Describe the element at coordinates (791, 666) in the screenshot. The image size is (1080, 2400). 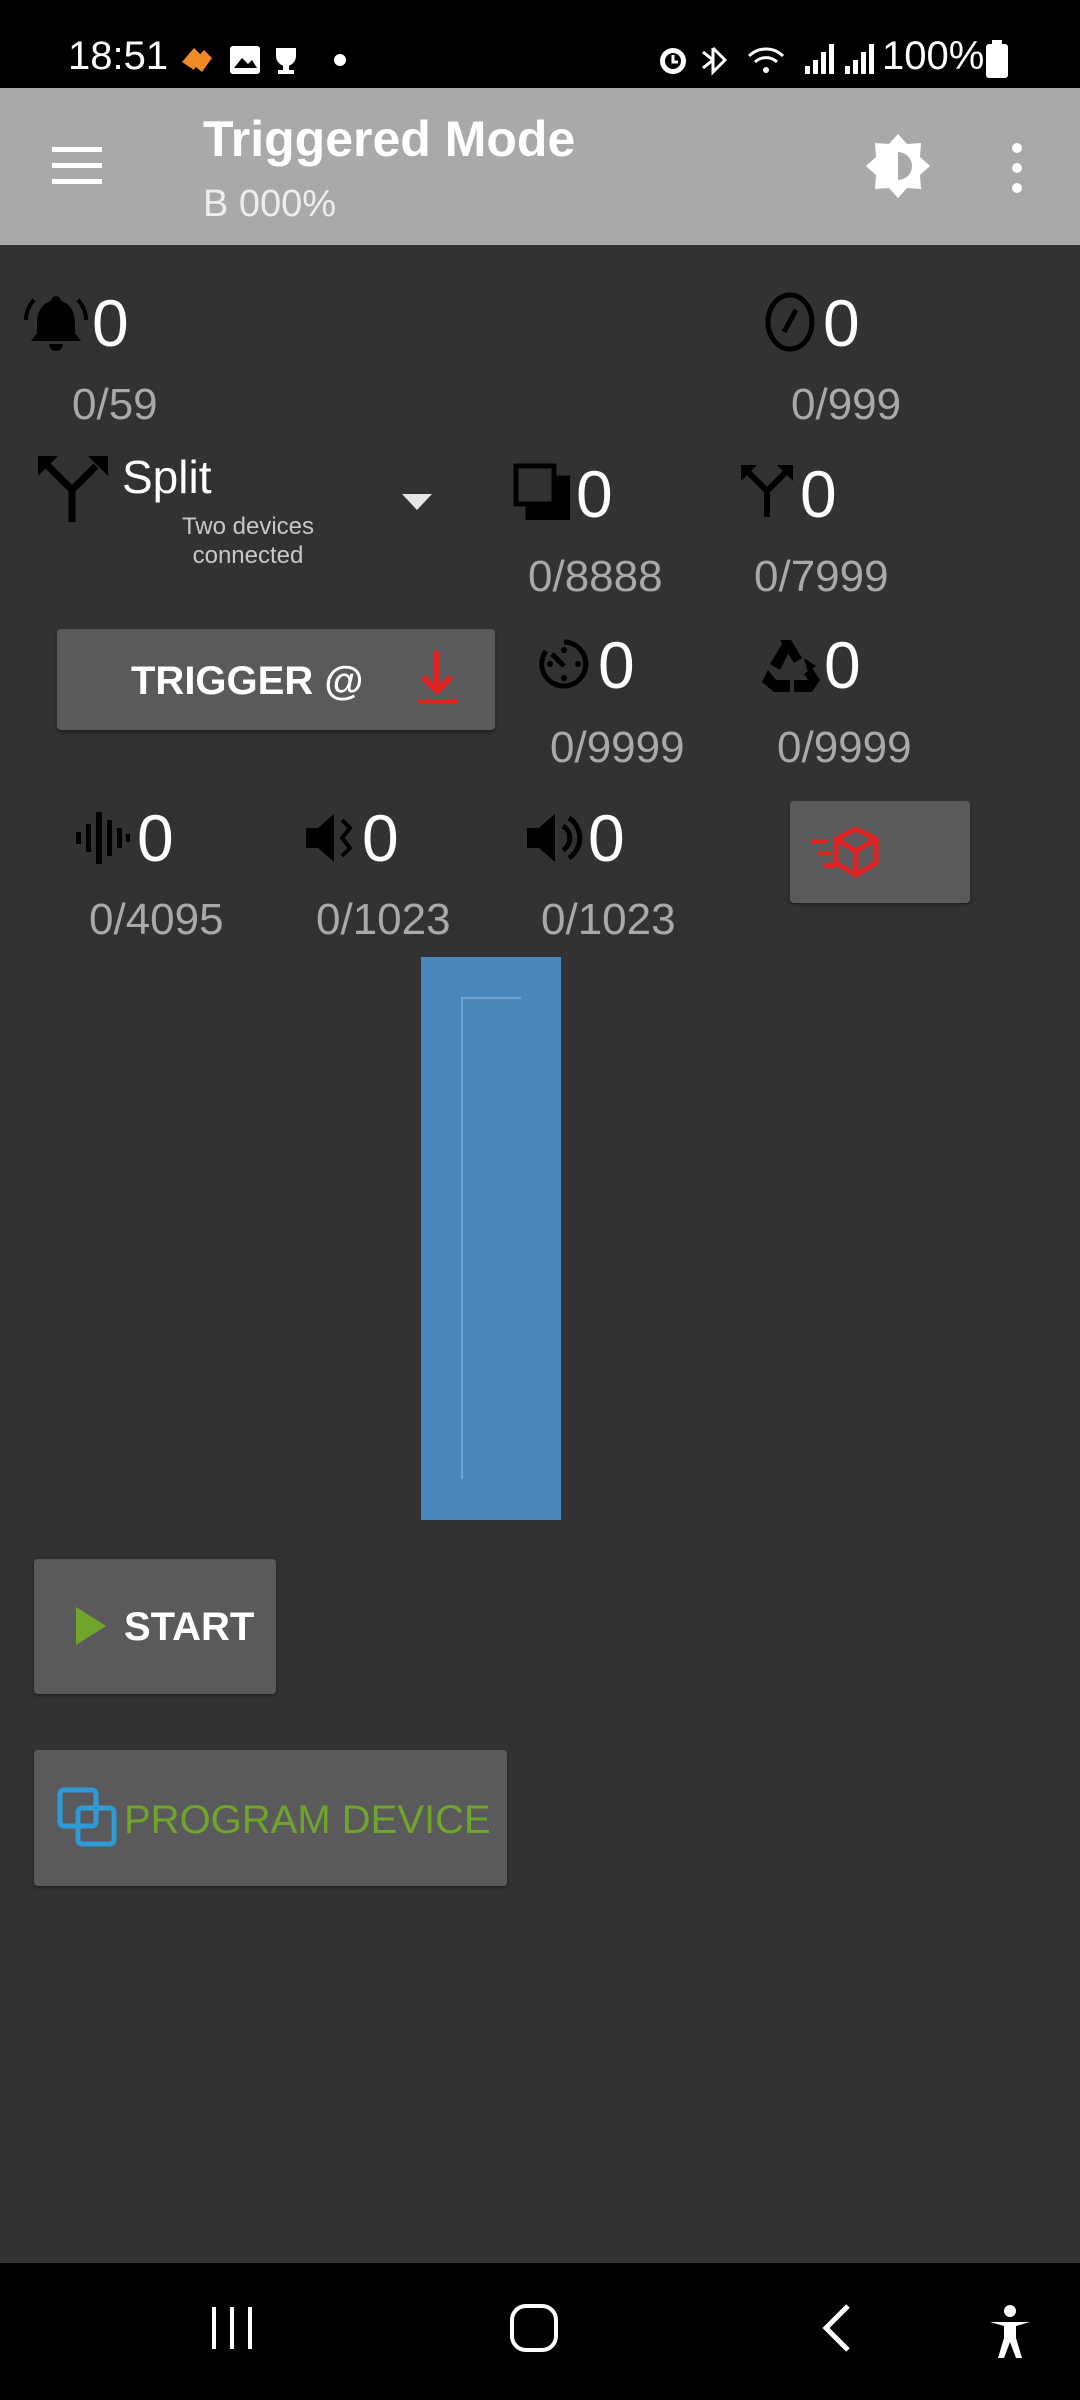
I see `recycle-icon` at that location.